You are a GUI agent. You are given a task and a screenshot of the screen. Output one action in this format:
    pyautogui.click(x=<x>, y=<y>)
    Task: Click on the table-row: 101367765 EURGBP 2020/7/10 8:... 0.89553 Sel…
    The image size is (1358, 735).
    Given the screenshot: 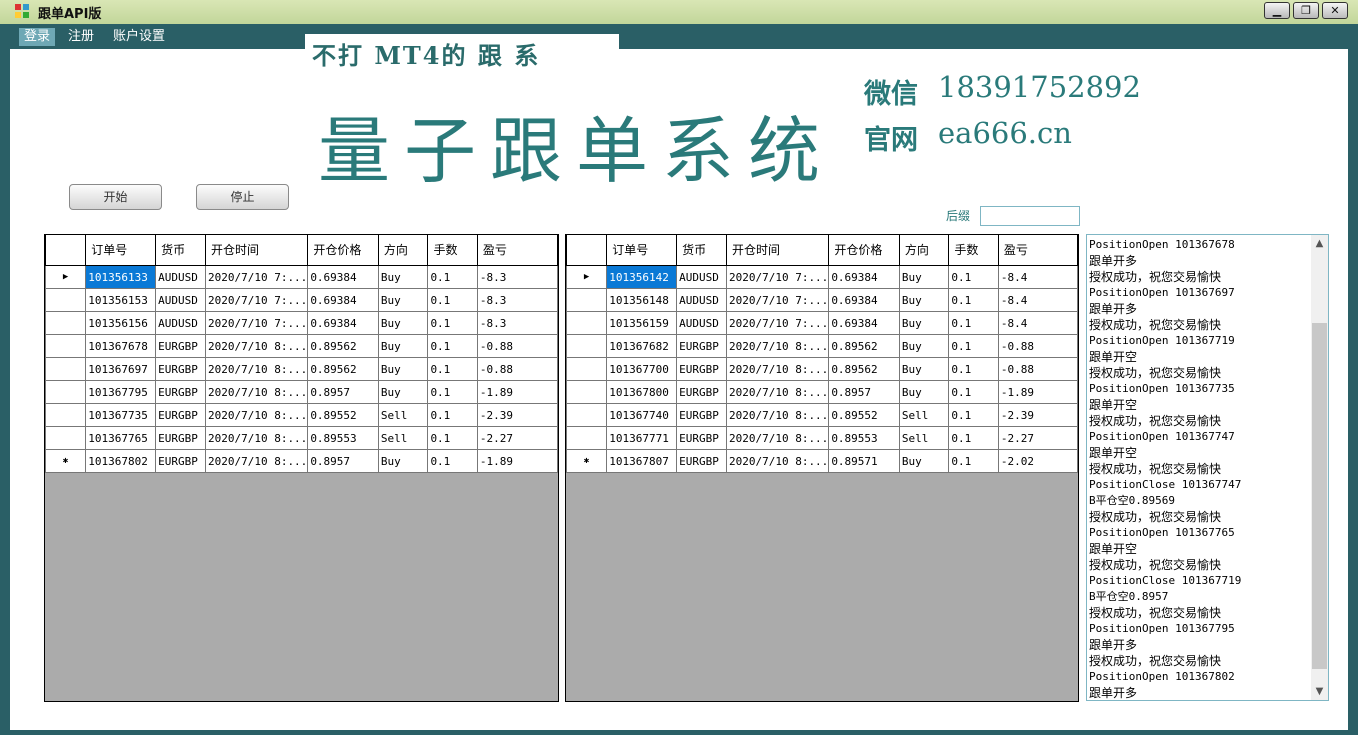 What is the action you would take?
    pyautogui.click(x=301, y=438)
    